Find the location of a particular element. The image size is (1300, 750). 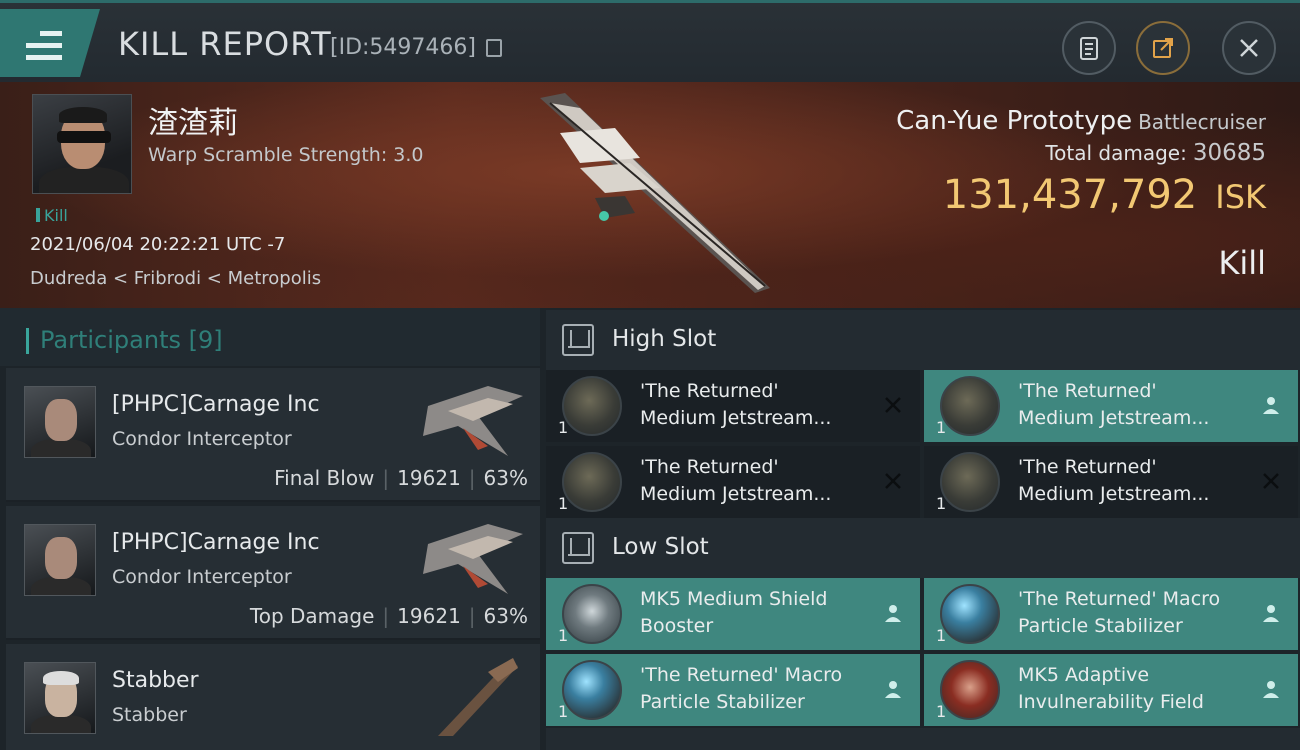

participants-count: [9] is located at coordinates (205, 340).